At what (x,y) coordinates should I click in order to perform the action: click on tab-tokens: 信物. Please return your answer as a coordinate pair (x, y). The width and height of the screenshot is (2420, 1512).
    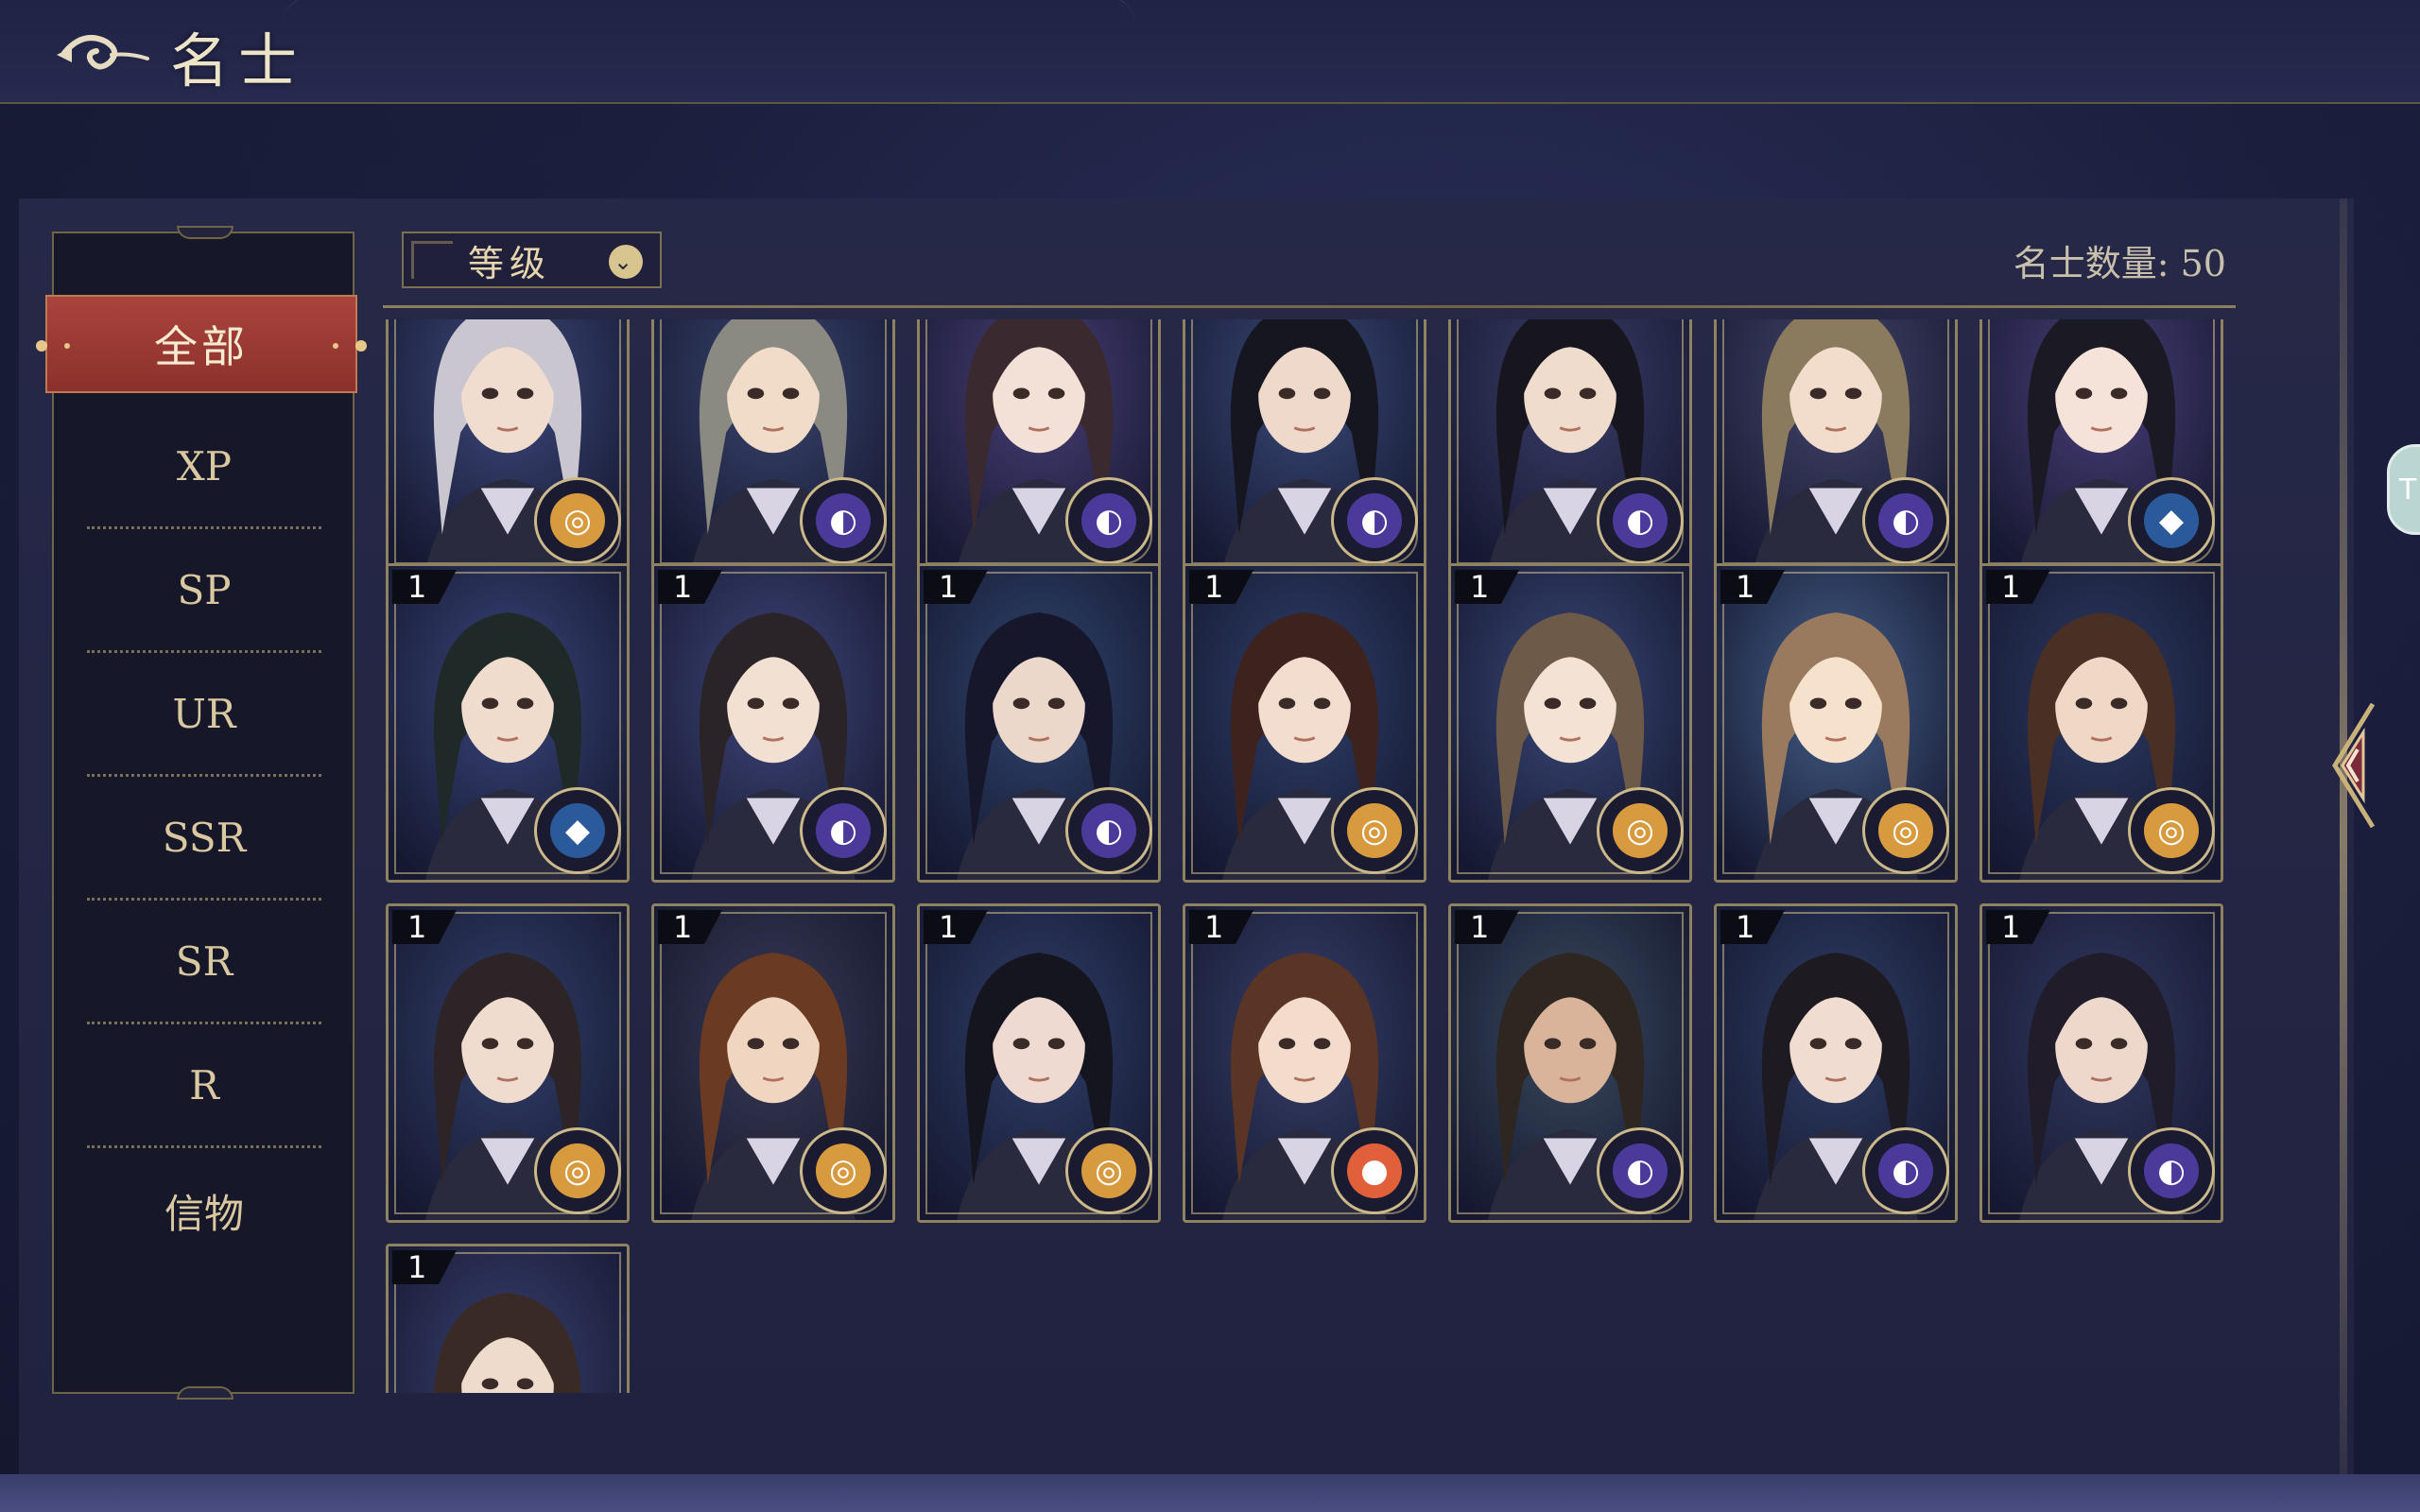
    Looking at the image, I should click on (204, 1210).